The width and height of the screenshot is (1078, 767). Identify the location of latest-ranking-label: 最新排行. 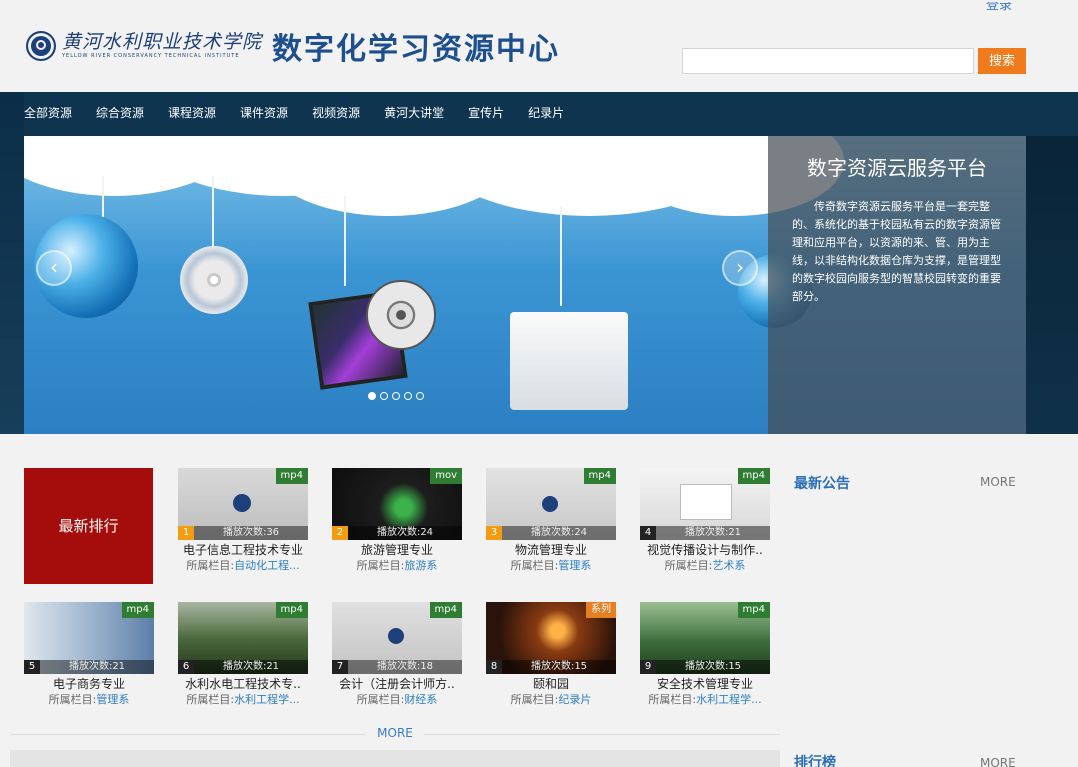
(88, 526).